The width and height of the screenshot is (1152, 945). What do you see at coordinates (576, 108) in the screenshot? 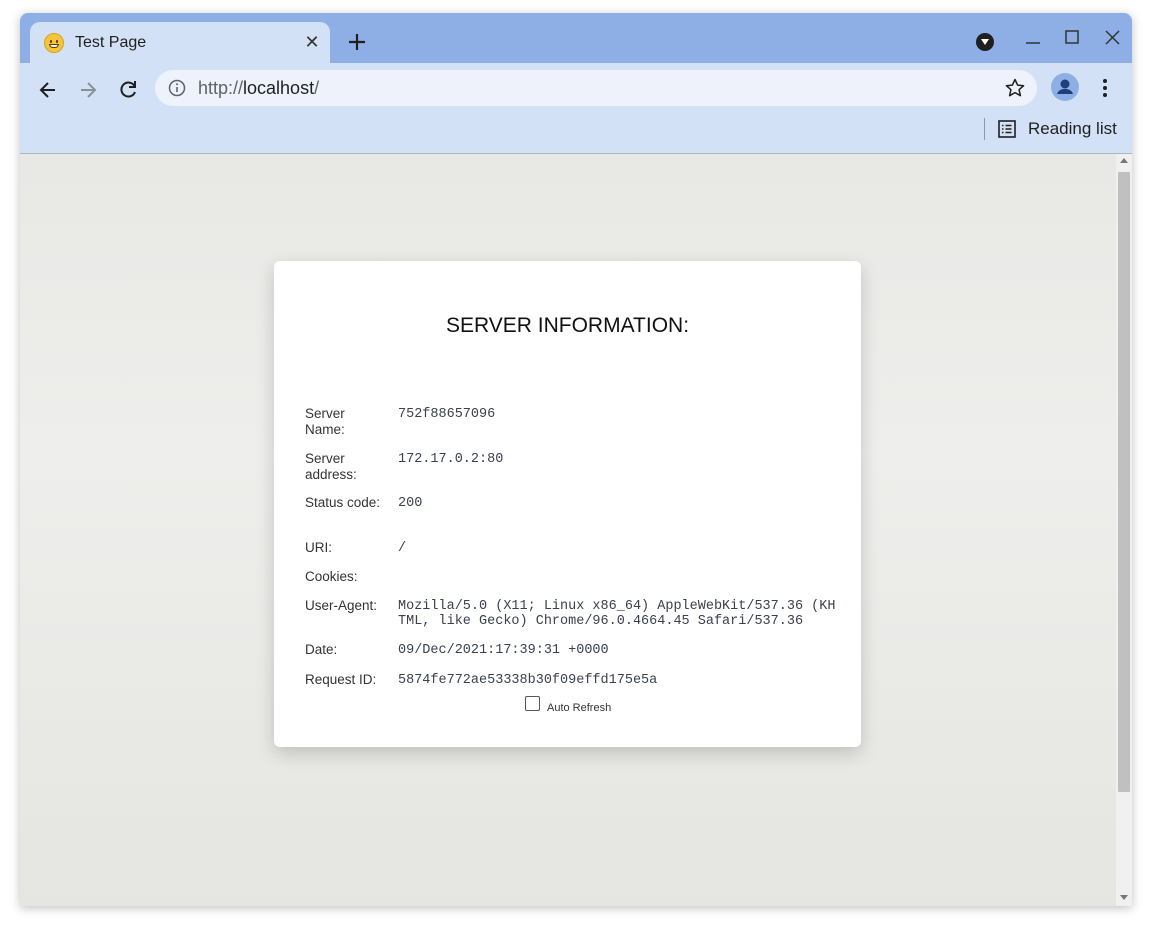
I see `browser-toolbar: http://localhost/ Reading list` at bounding box center [576, 108].